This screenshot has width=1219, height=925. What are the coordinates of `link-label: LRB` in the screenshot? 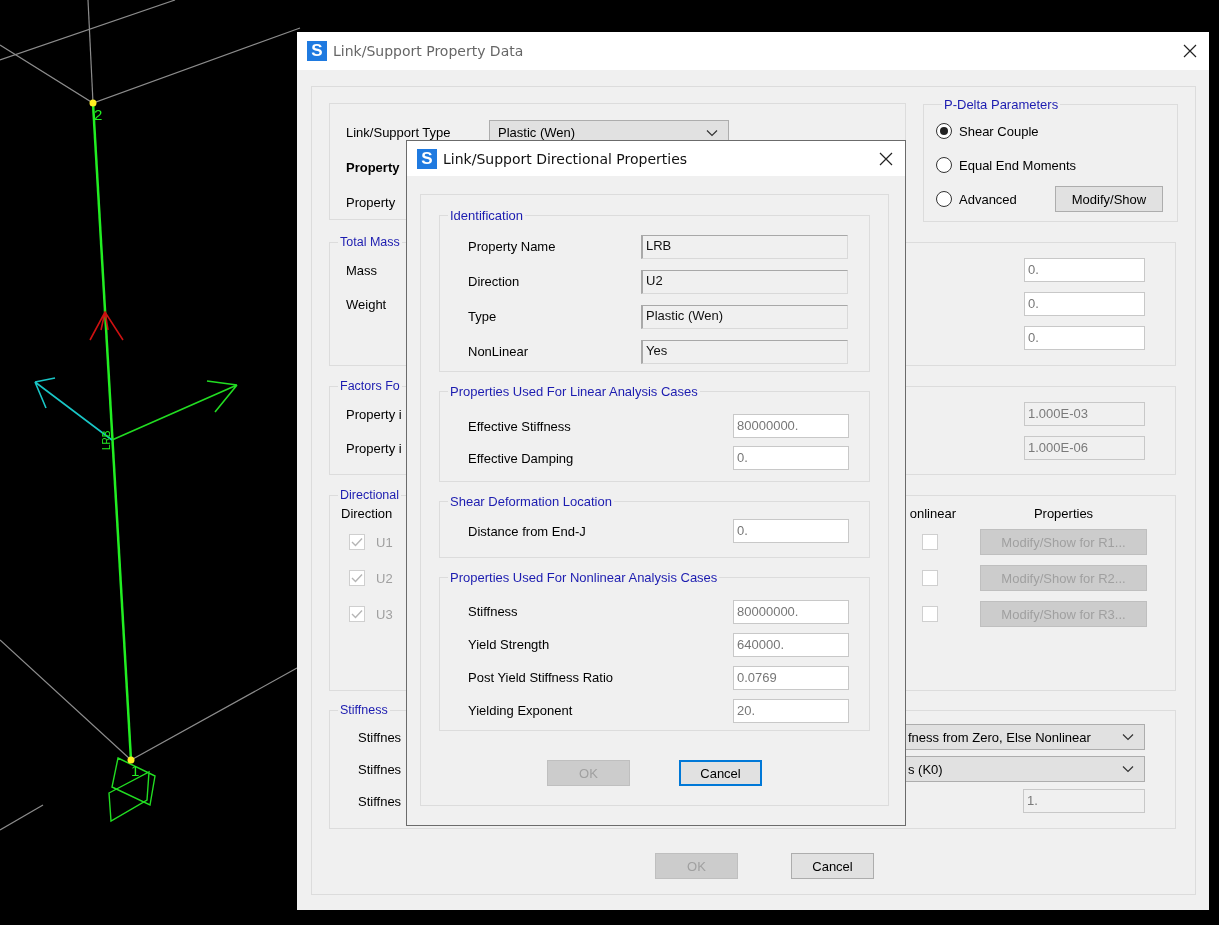 It's located at (106, 440).